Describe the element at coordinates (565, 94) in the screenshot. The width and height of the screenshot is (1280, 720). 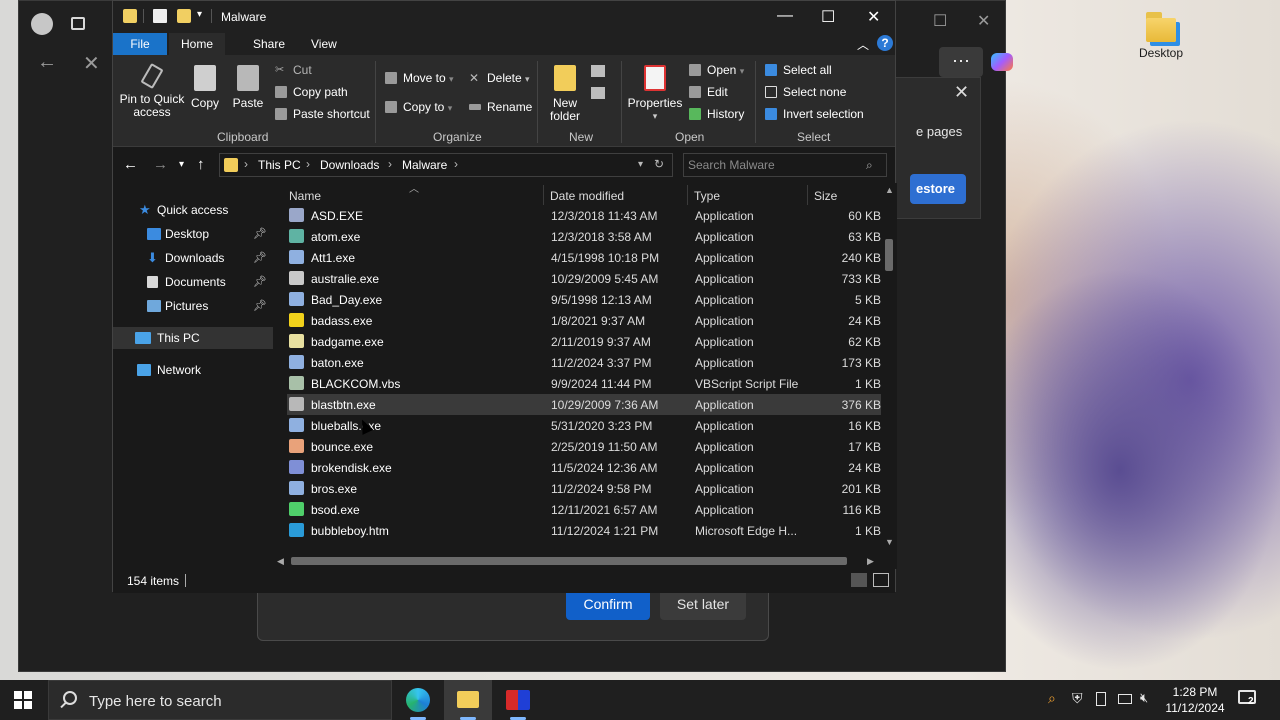
I see `new-folder-button: New folder` at that location.